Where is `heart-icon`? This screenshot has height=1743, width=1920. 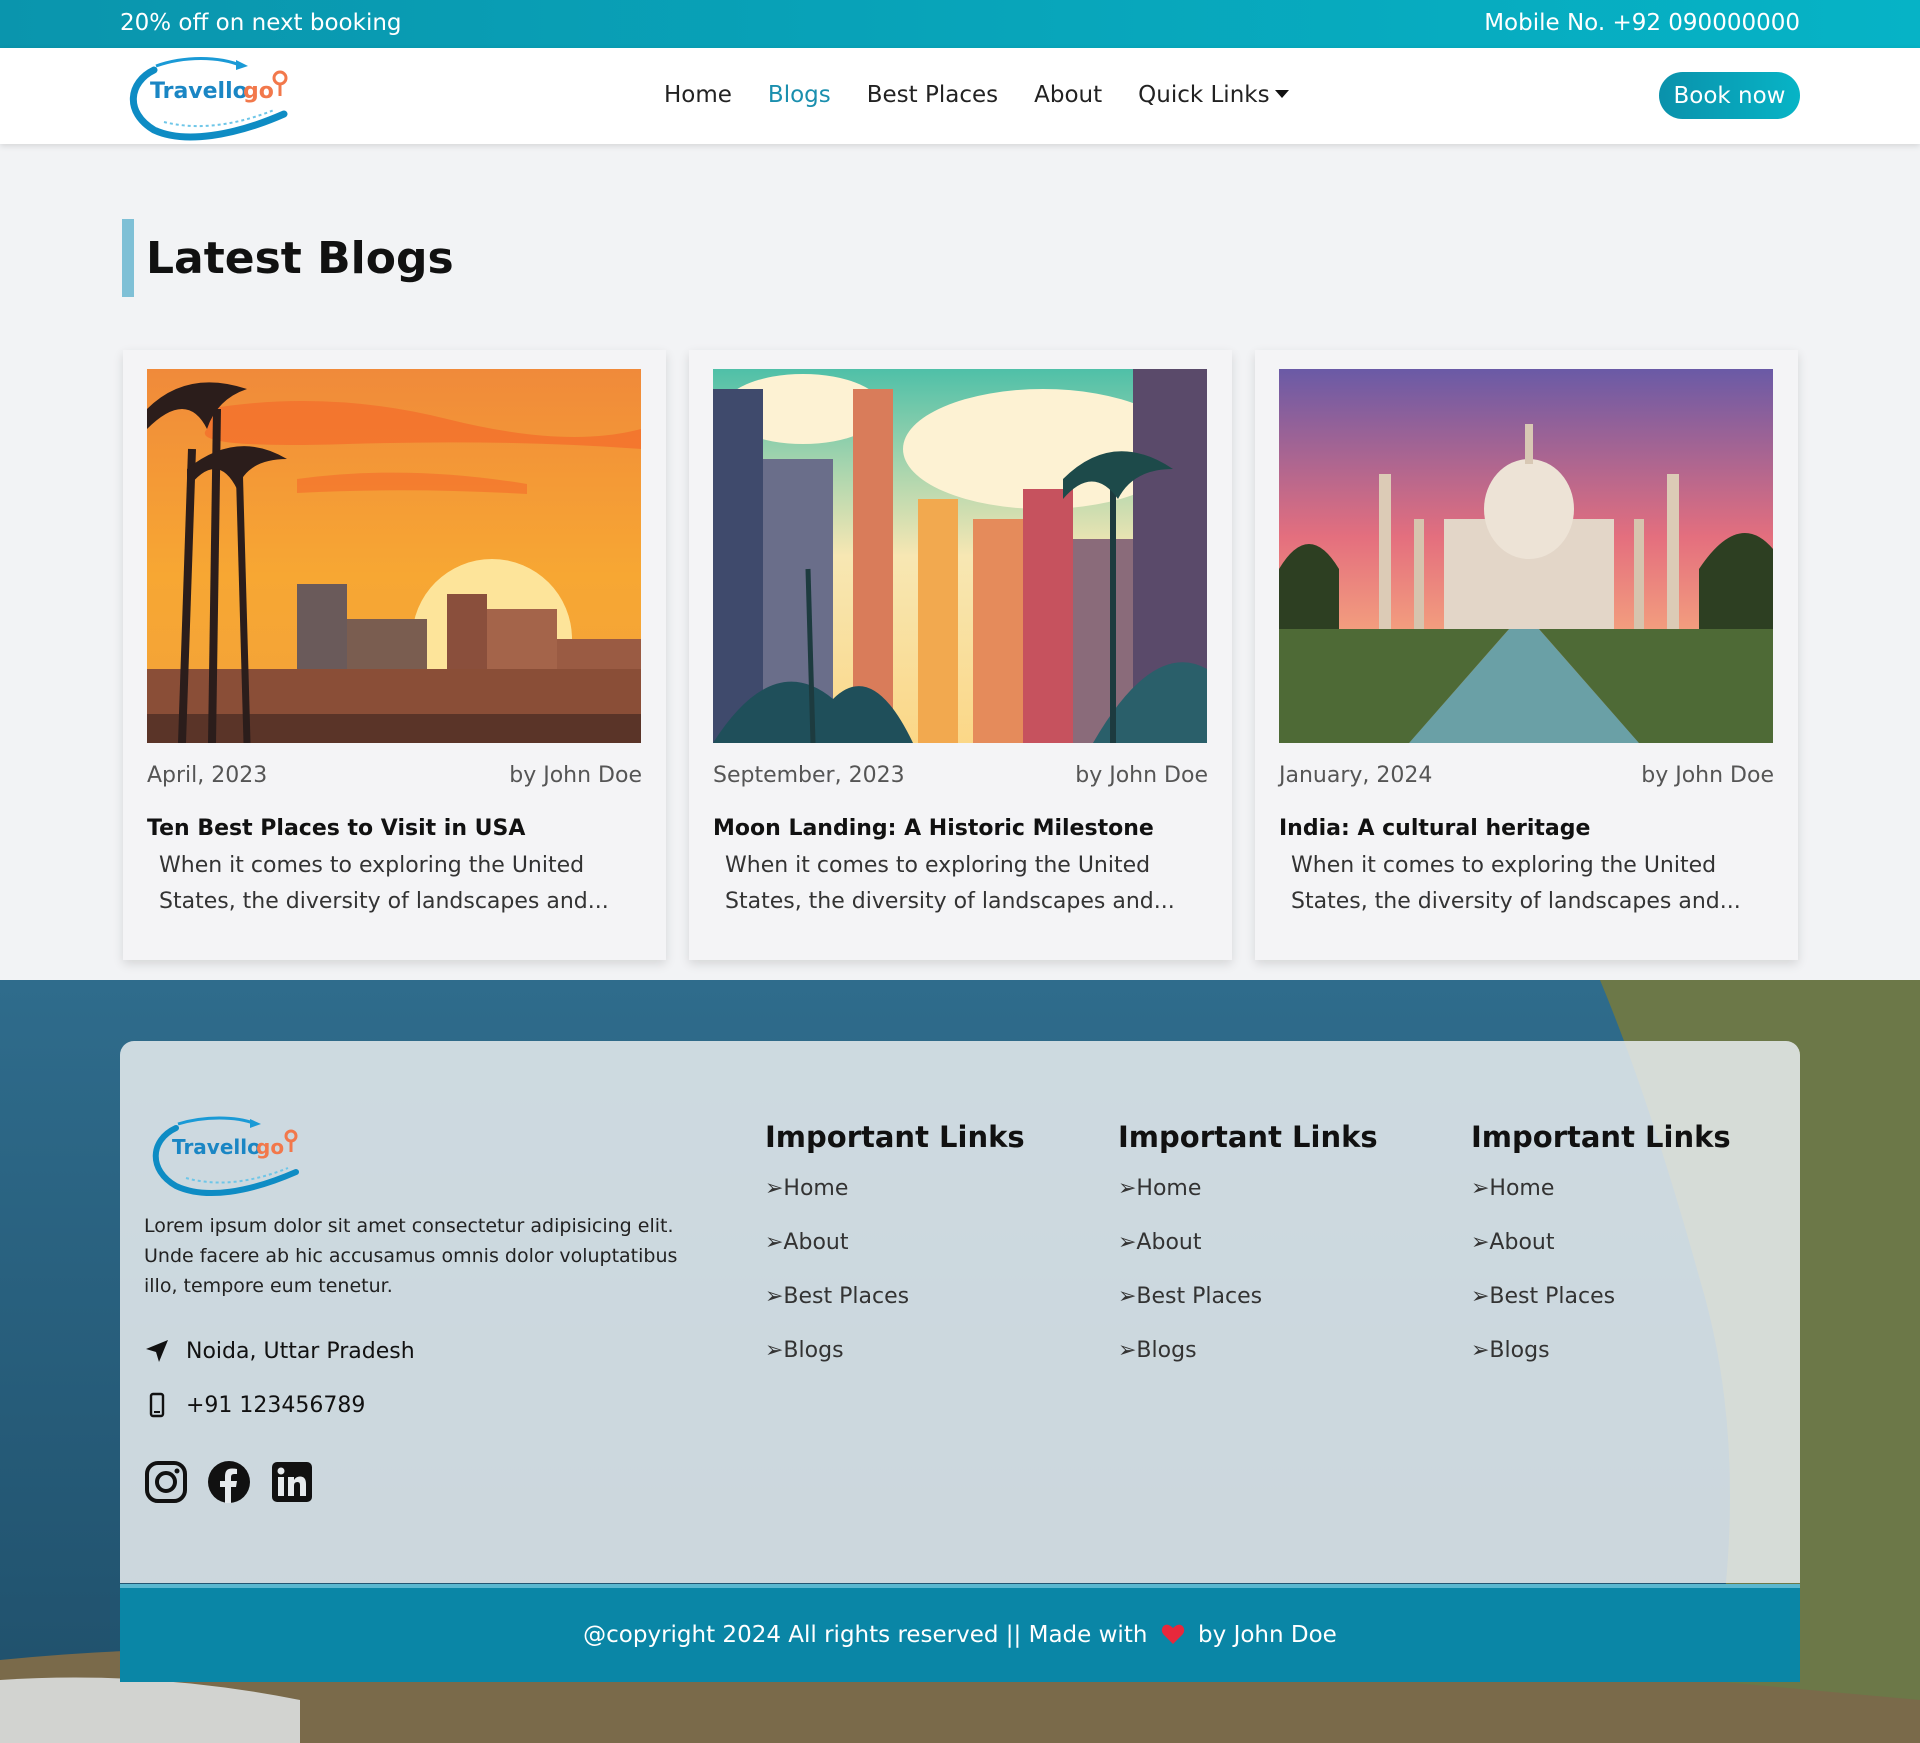 heart-icon is located at coordinates (1172, 1634).